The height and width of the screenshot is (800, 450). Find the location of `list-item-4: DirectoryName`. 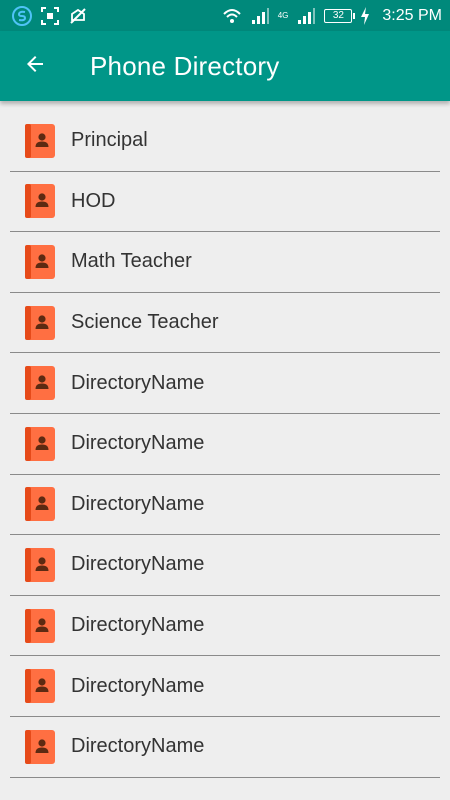

list-item-4: DirectoryName is located at coordinates (225, 383).